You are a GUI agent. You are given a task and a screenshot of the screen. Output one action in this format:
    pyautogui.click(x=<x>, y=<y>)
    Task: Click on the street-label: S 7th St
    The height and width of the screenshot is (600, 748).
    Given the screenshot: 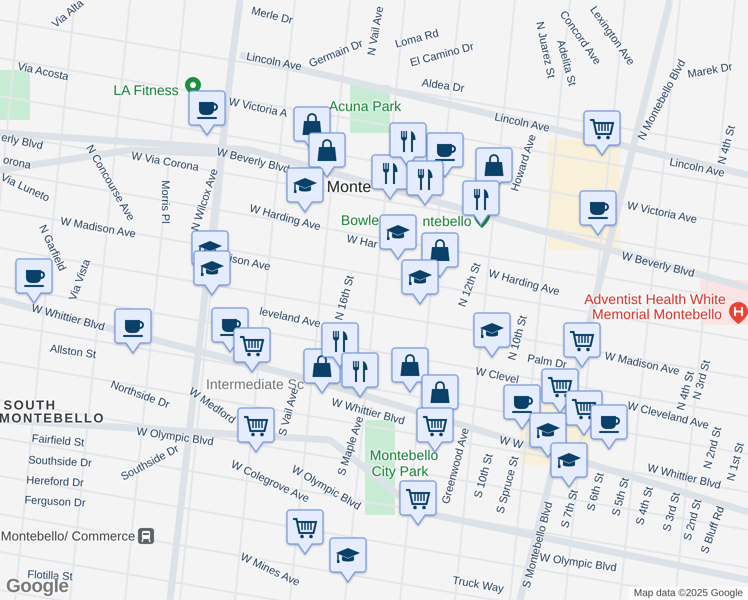 What is the action you would take?
    pyautogui.click(x=570, y=509)
    